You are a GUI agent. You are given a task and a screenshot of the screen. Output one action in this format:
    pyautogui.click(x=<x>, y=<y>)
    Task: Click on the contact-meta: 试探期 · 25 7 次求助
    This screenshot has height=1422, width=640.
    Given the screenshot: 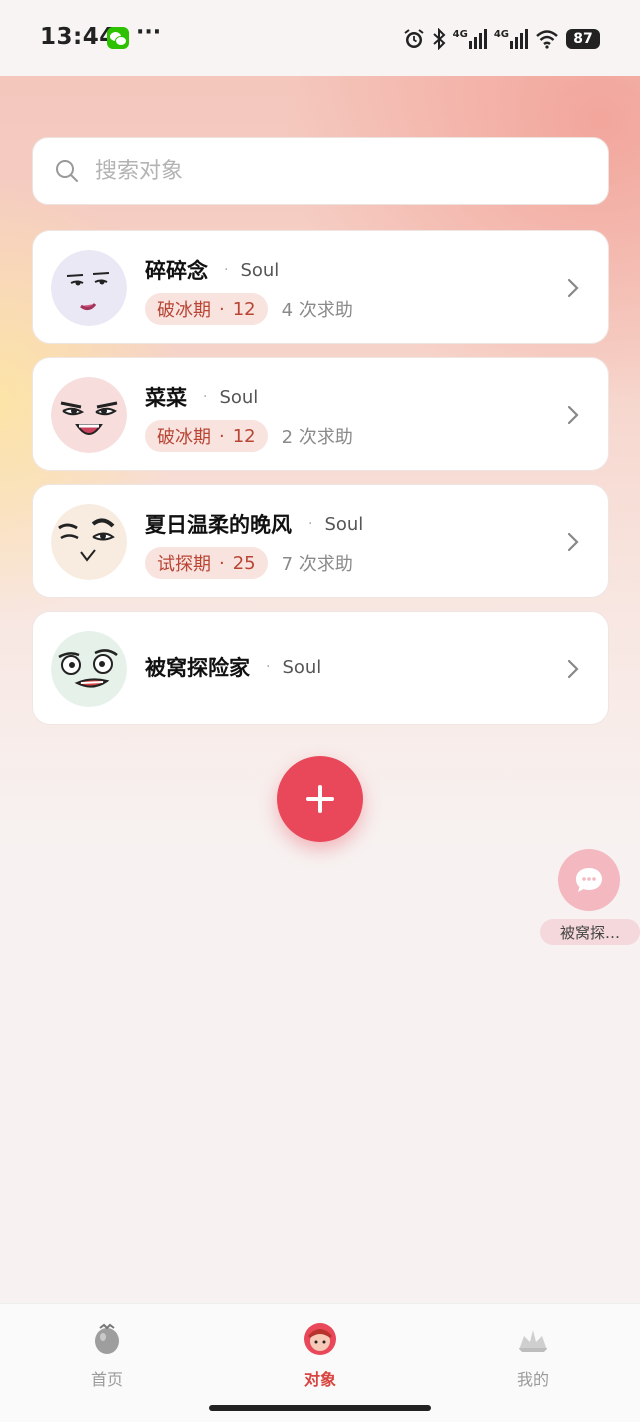 What is the action you would take?
    pyautogui.click(x=249, y=563)
    